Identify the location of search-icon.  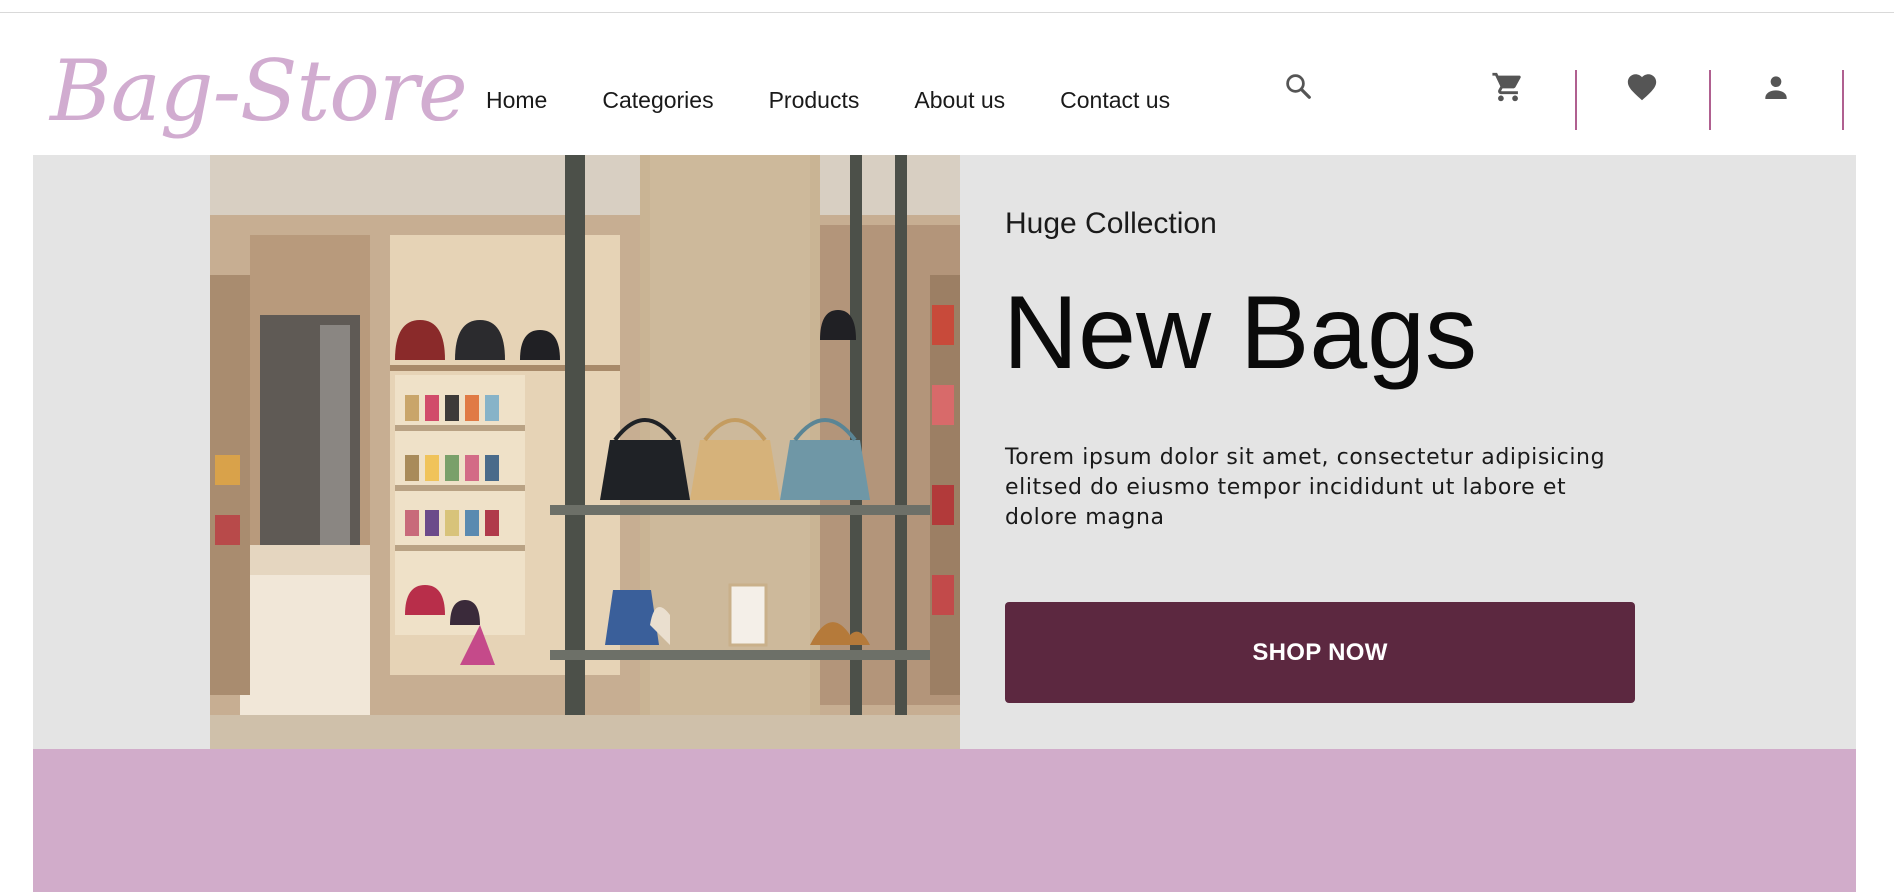
(1298, 86).